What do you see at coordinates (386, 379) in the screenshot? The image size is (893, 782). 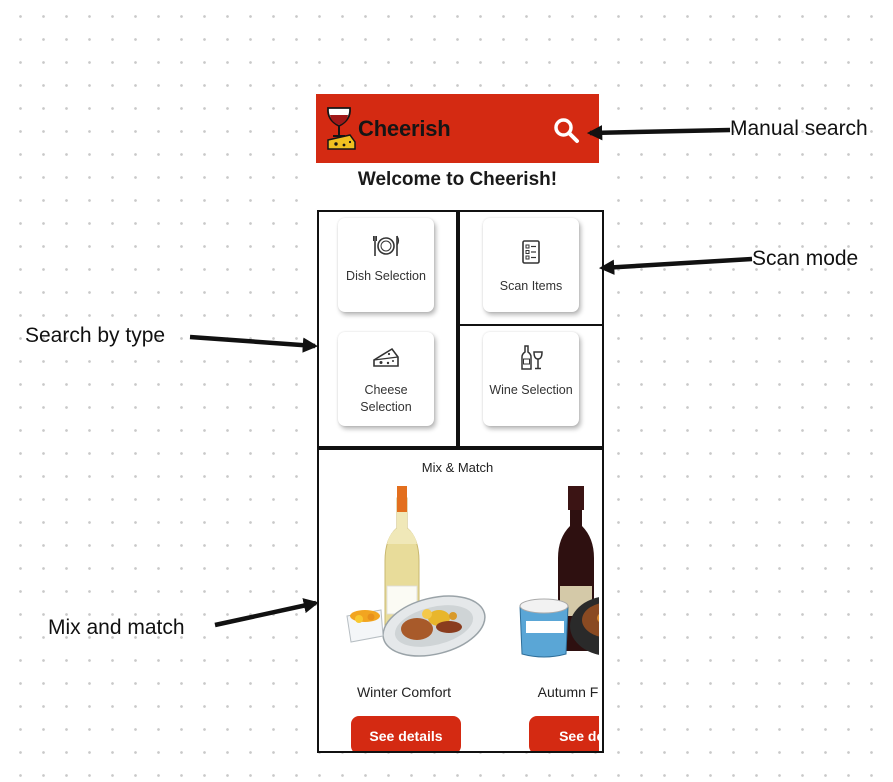 I see `cheese-selection-tile: Cheese Selection` at bounding box center [386, 379].